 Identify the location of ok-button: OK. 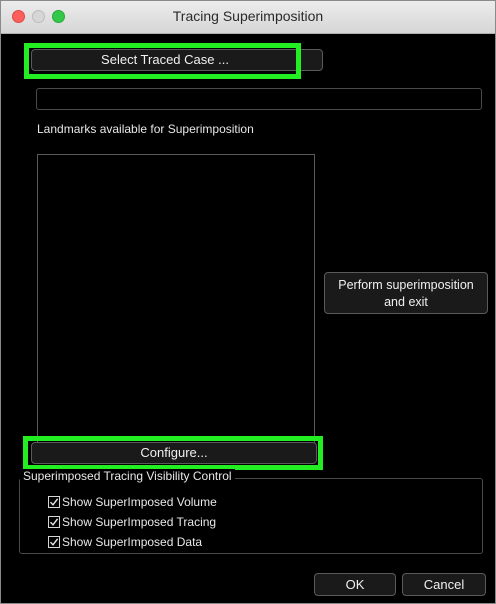
(355, 584).